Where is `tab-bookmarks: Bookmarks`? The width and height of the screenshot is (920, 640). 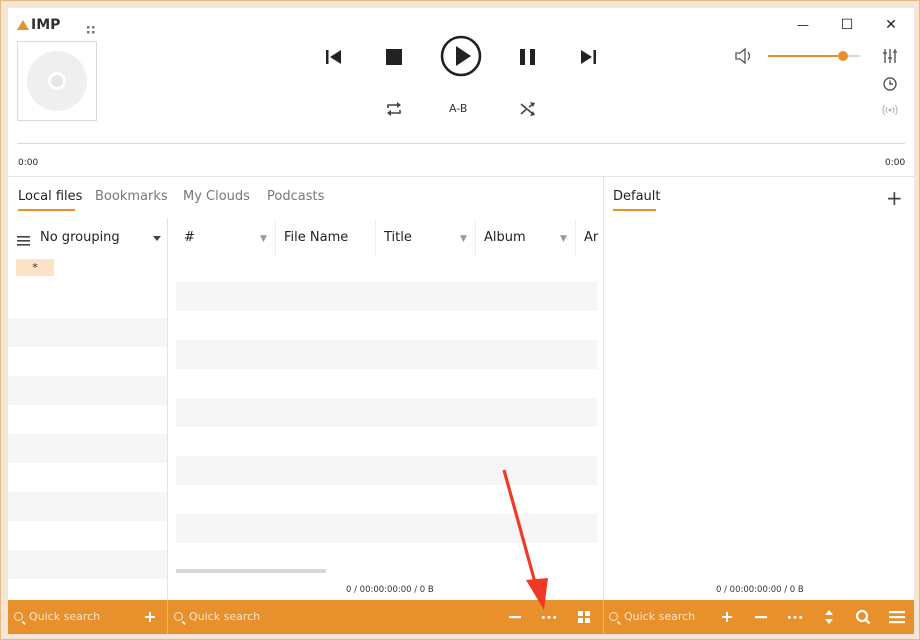 tab-bookmarks: Bookmarks is located at coordinates (131, 196).